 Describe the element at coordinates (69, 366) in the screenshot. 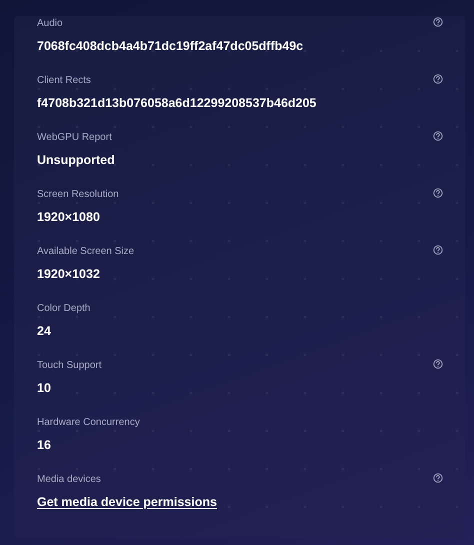

I see `field-label: Touch Support` at that location.